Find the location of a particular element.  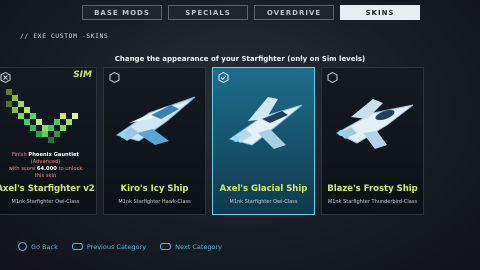

go-back-hint: Go Back is located at coordinates (38, 246).